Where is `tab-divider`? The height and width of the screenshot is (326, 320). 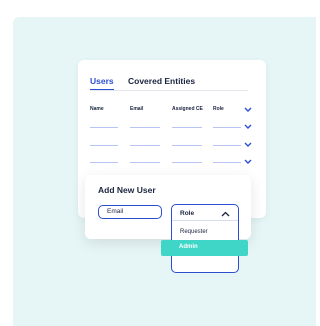 tab-divider is located at coordinates (169, 90).